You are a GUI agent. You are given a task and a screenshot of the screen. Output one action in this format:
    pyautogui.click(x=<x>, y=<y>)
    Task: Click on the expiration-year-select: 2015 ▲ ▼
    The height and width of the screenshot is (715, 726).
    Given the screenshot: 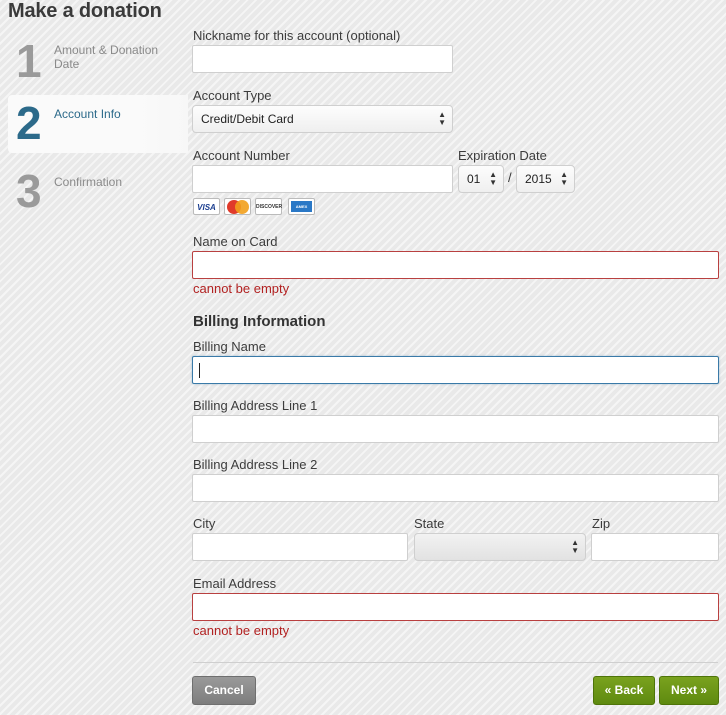 What is the action you would take?
    pyautogui.click(x=545, y=179)
    